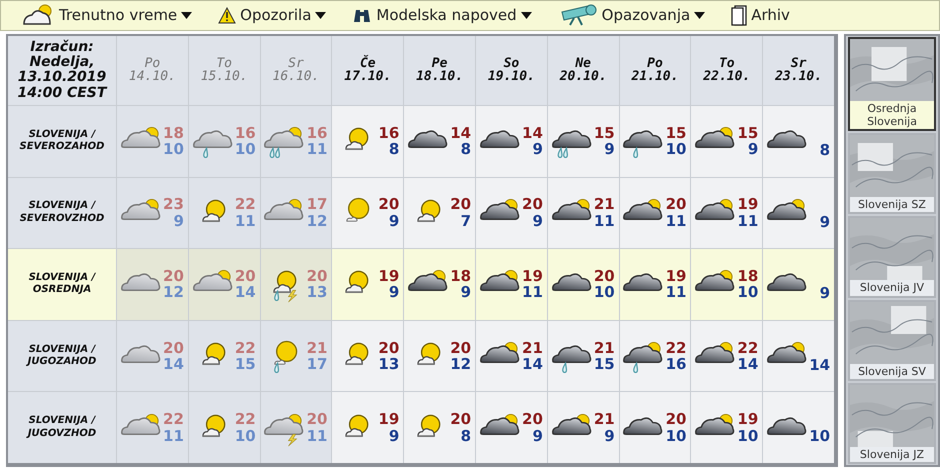 The image size is (940, 471). What do you see at coordinates (583, 77) in the screenshot?
I see `day-date: 20.10.` at bounding box center [583, 77].